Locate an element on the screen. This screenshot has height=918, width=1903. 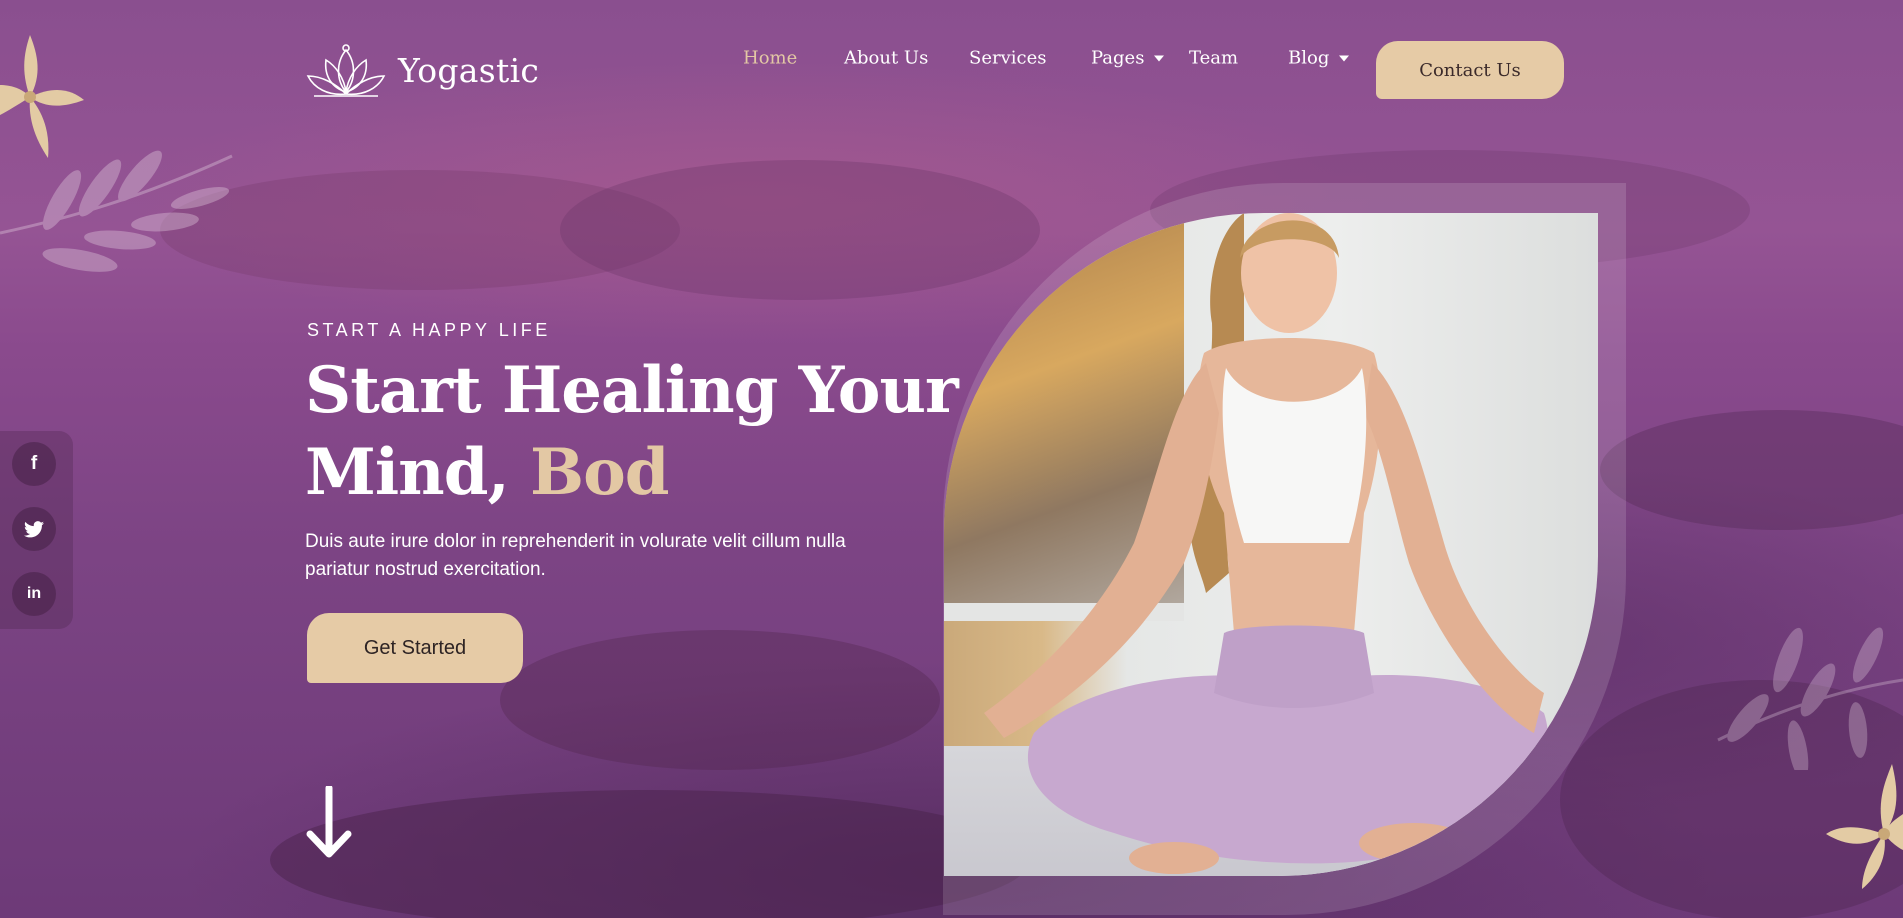
lotus-icon is located at coordinates (346, 70).